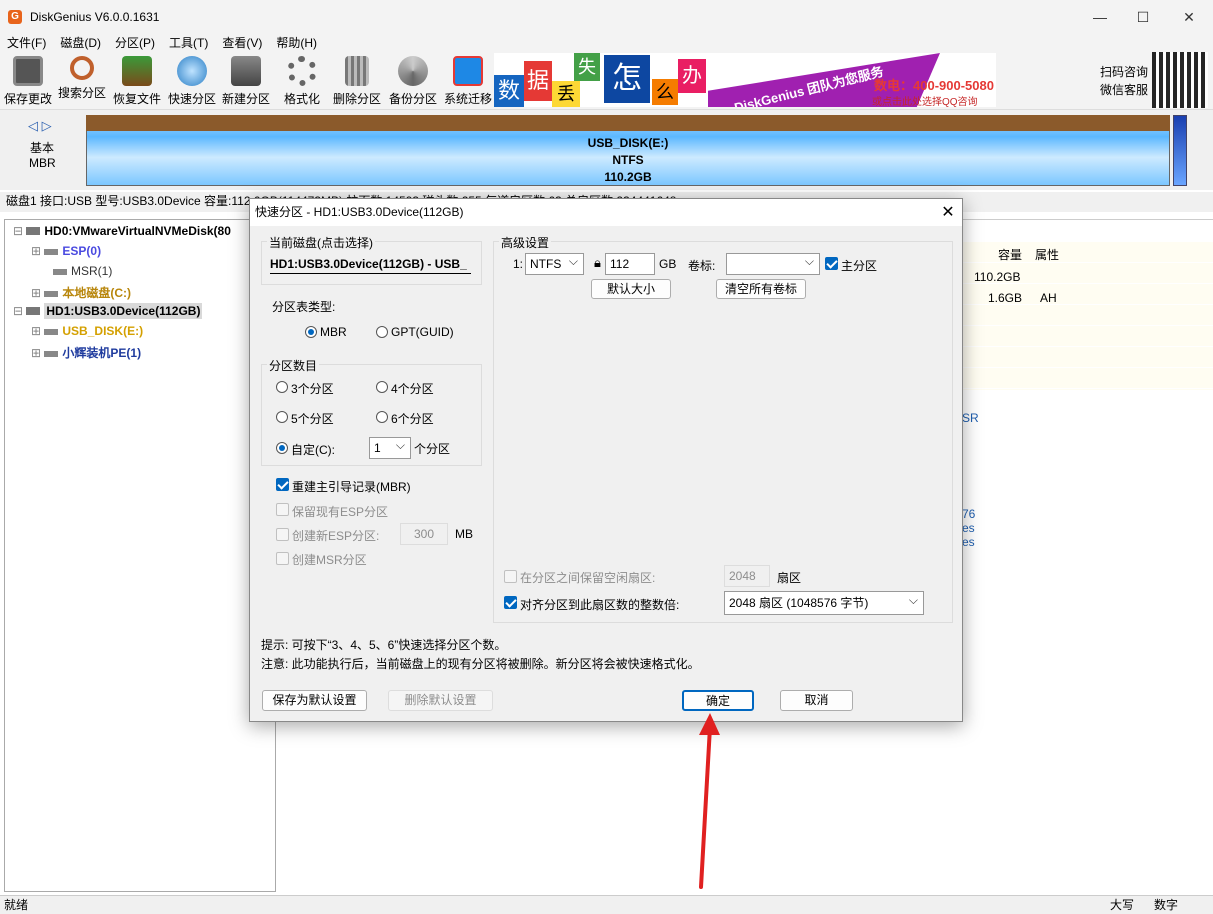  I want to click on recover-icon, so click(137, 71).